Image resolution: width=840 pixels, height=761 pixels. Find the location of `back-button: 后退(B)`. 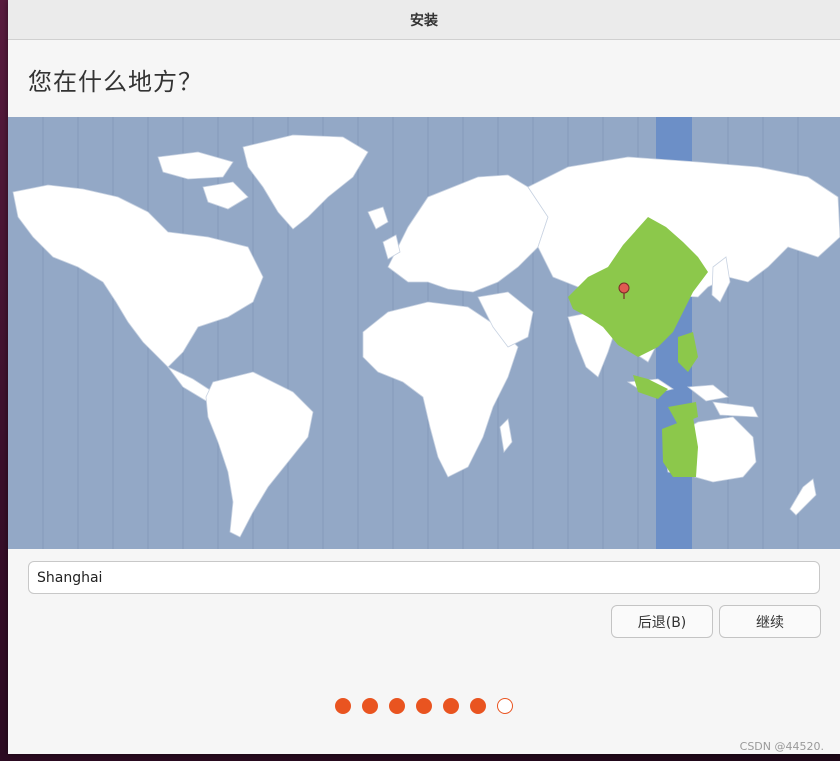

back-button: 后退(B) is located at coordinates (662, 621).